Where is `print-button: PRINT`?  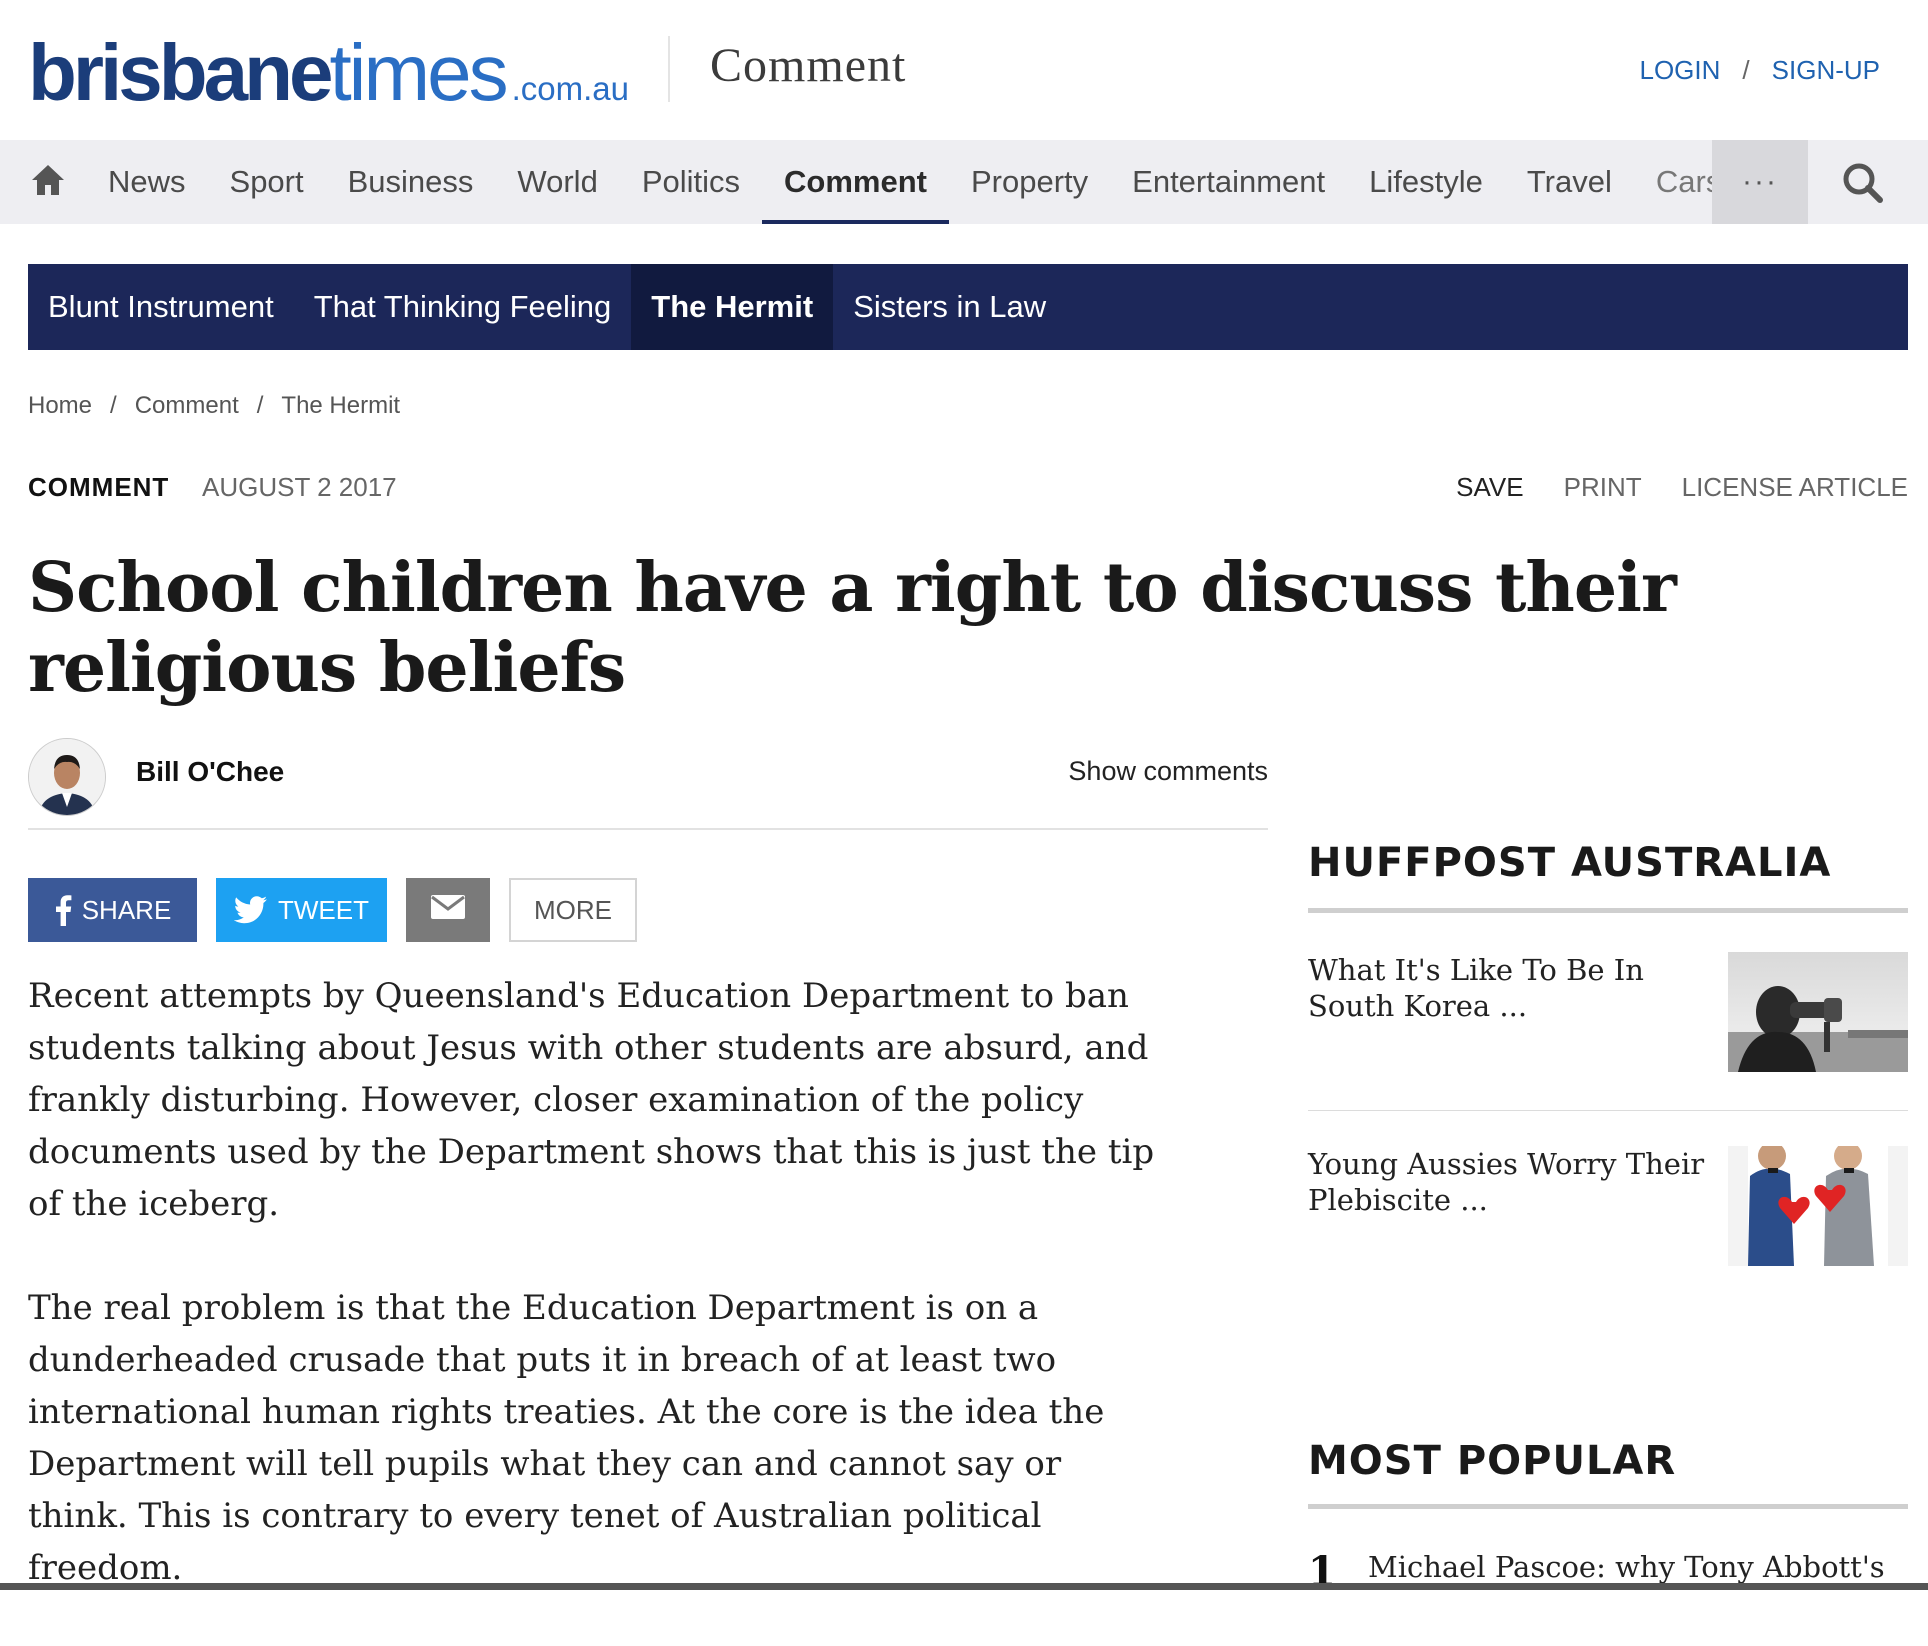 print-button: PRINT is located at coordinates (1603, 487).